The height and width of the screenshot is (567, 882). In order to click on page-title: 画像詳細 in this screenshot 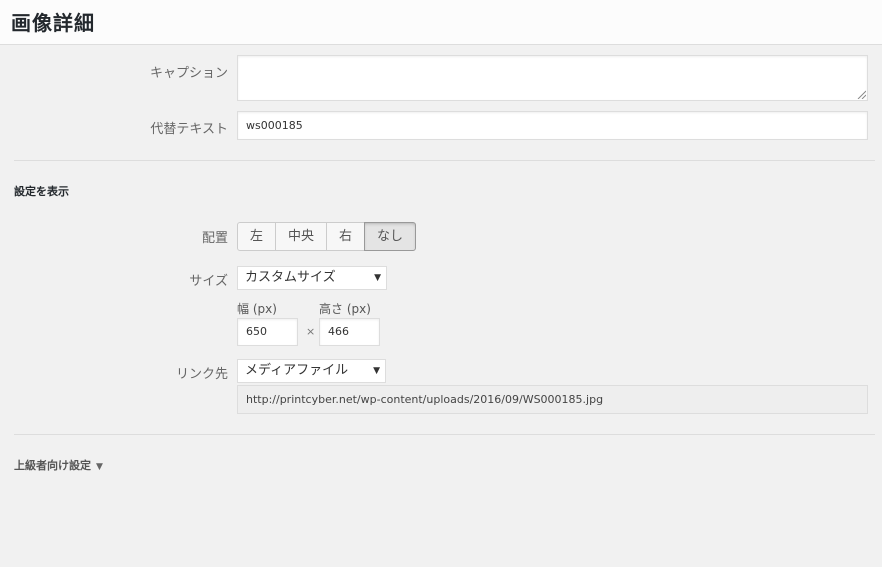, I will do `click(53, 23)`.